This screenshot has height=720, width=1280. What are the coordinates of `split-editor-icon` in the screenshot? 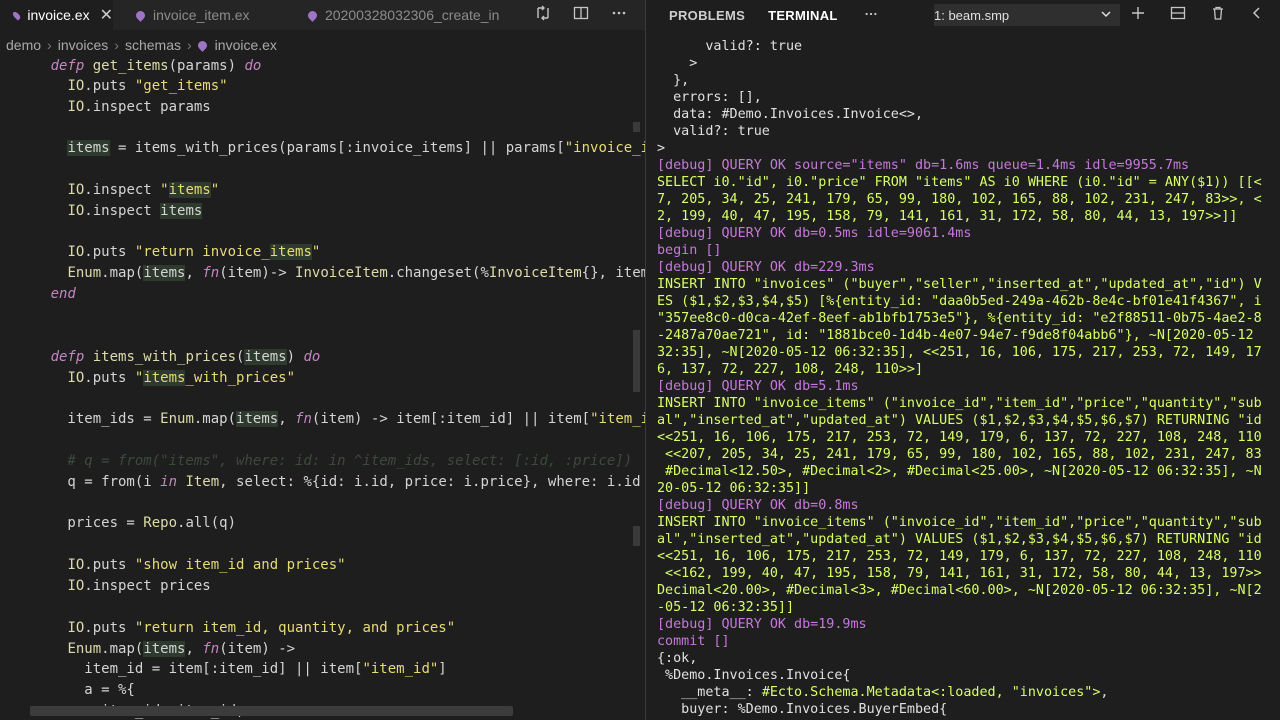 It's located at (581, 15).